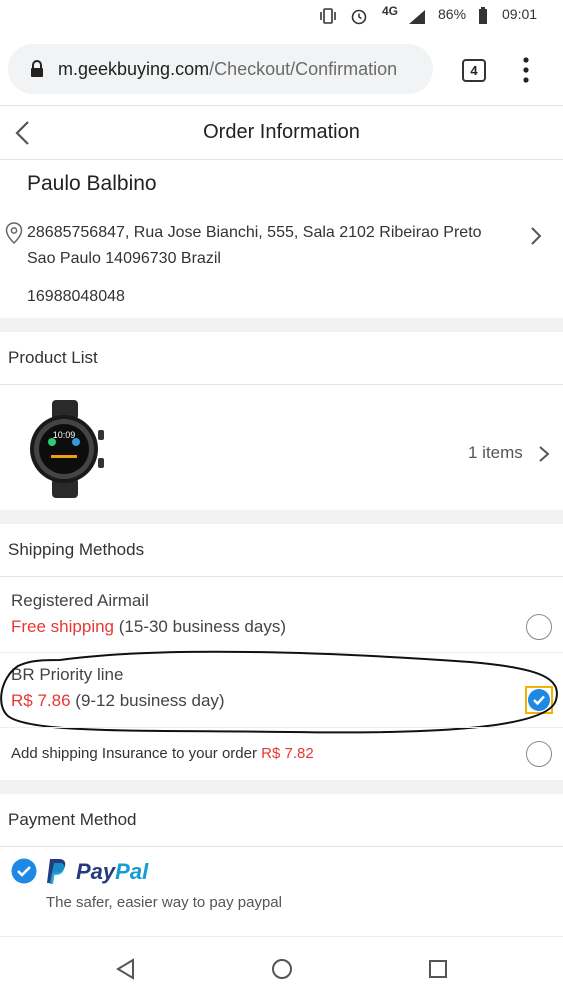 This screenshot has width=563, height=1000. I want to click on battery-percent: 86%, so click(452, 14).